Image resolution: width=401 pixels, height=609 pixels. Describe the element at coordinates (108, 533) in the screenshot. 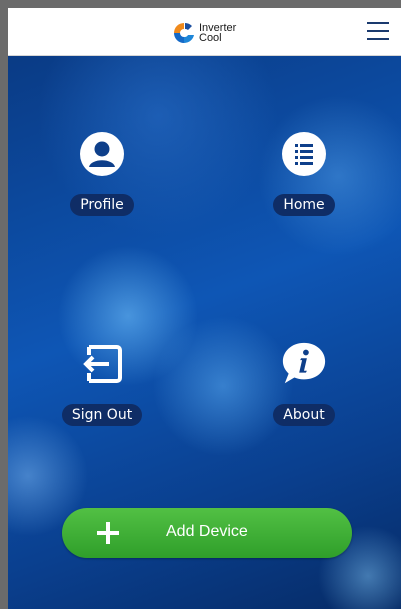

I see `plus-icon` at that location.